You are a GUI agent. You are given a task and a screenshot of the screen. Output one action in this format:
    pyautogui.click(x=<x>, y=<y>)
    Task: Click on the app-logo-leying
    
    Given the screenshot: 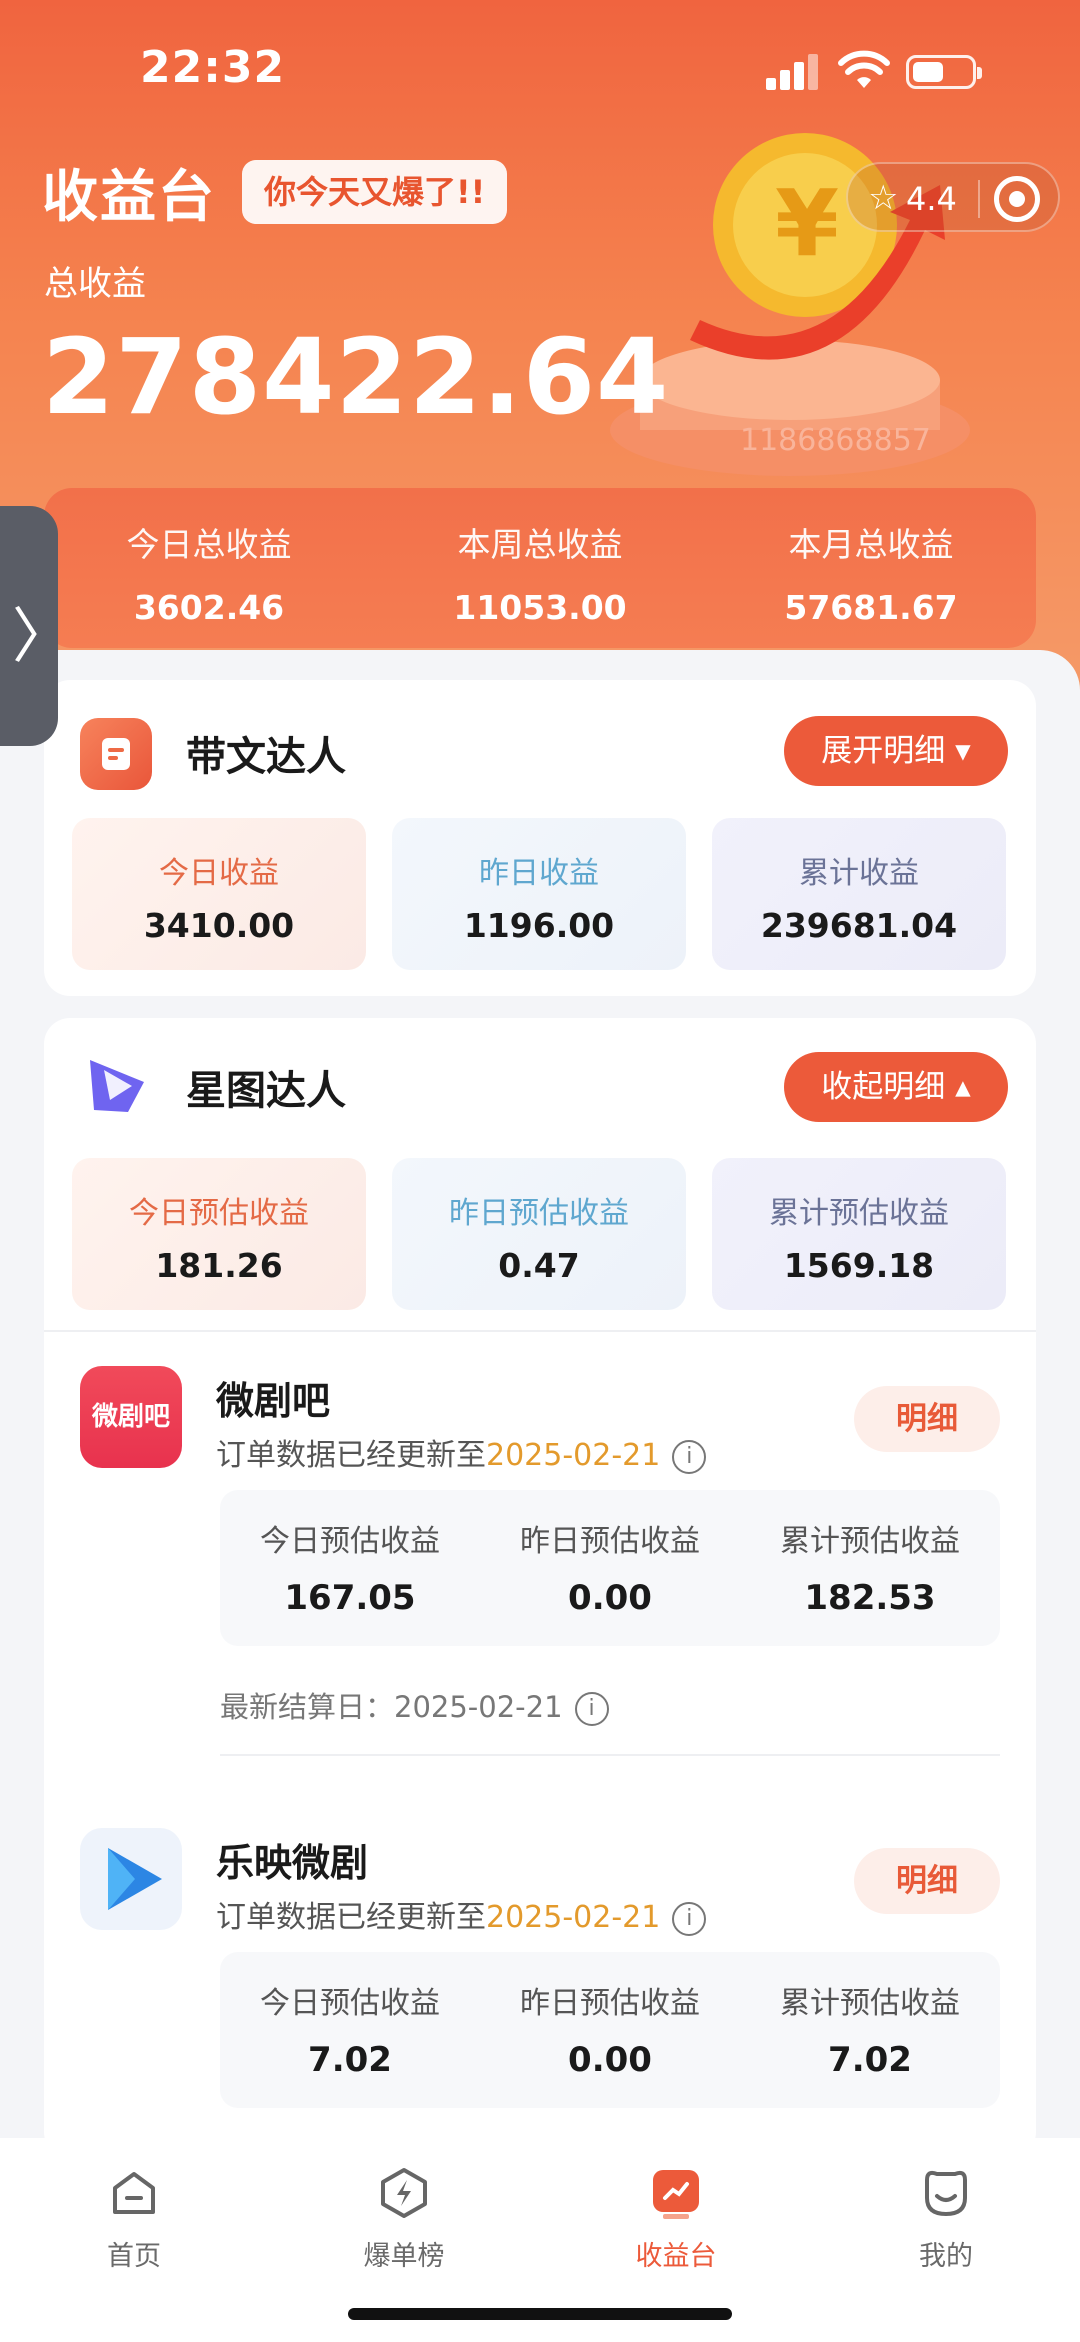 What is the action you would take?
    pyautogui.click(x=131, y=1879)
    